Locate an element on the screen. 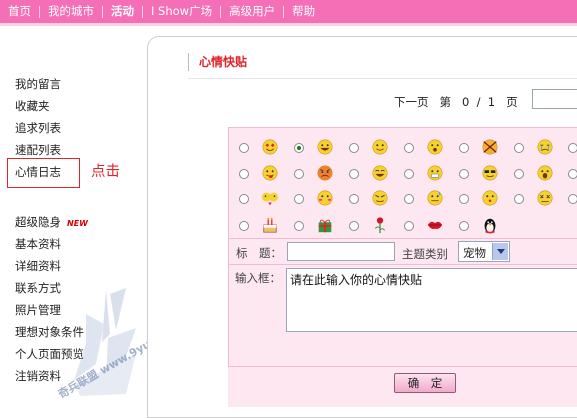 The image size is (577, 418). pager: 下一页 第 0 / 1 页 第 is located at coordinates (472, 102).